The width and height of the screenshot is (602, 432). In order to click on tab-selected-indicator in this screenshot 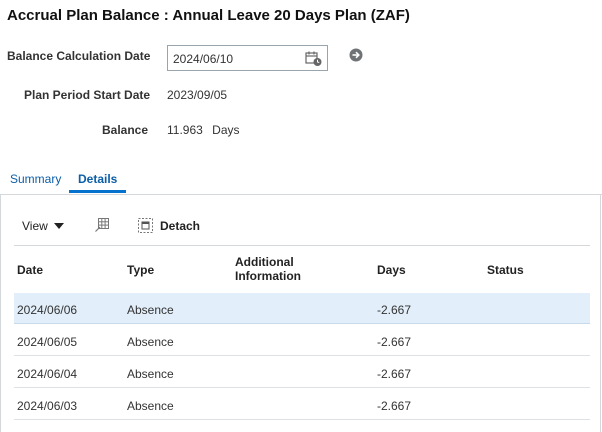, I will do `click(97, 191)`.